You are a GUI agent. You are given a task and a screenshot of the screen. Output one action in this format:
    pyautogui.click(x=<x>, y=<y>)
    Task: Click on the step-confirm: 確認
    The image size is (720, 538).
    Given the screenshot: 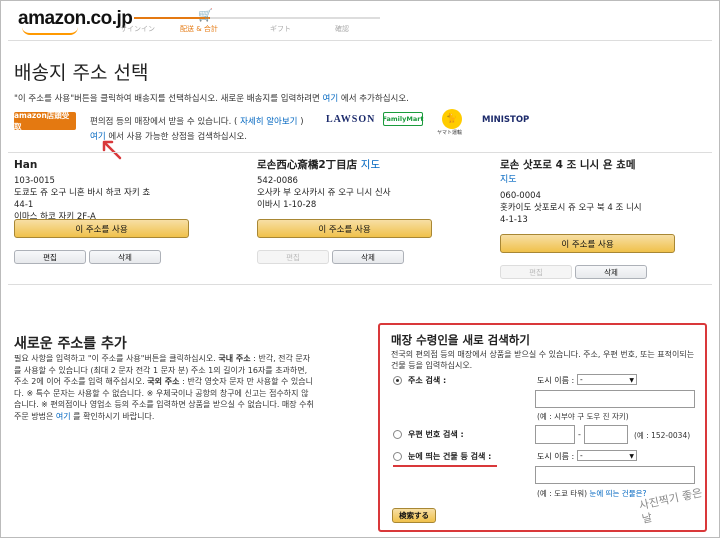 What is the action you would take?
    pyautogui.click(x=342, y=29)
    